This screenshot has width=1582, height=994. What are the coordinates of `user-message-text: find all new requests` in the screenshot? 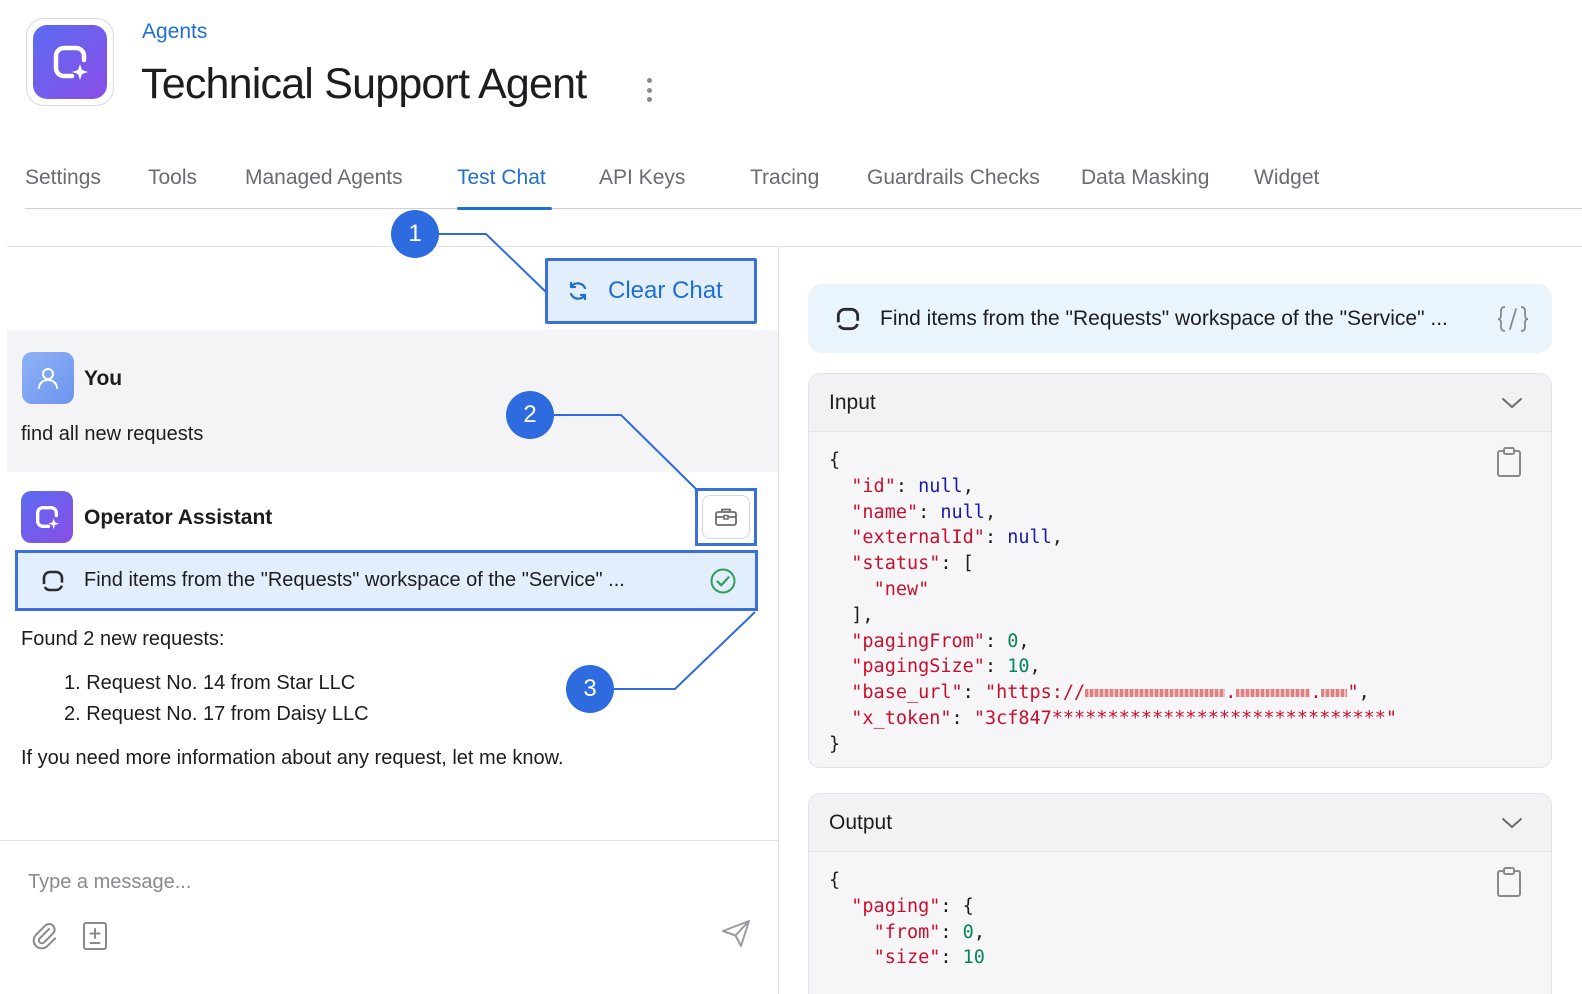 It's located at (112, 434).